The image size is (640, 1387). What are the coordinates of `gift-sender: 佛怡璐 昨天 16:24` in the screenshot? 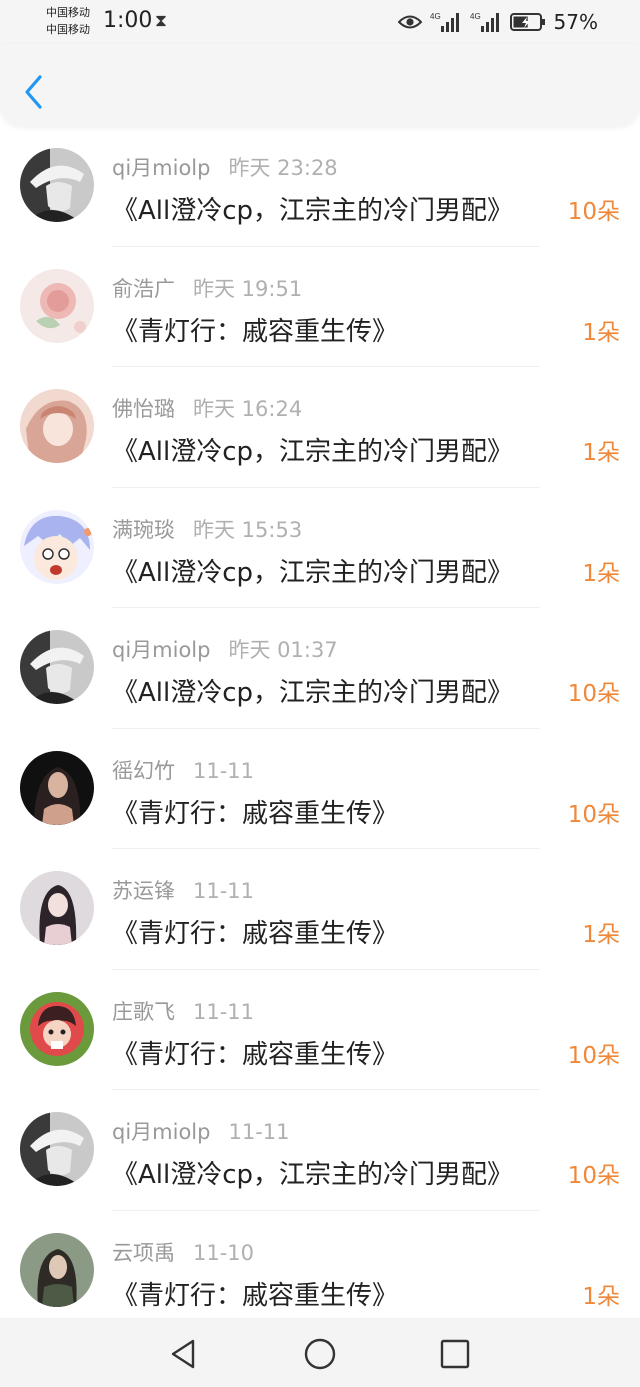 It's located at (207, 408).